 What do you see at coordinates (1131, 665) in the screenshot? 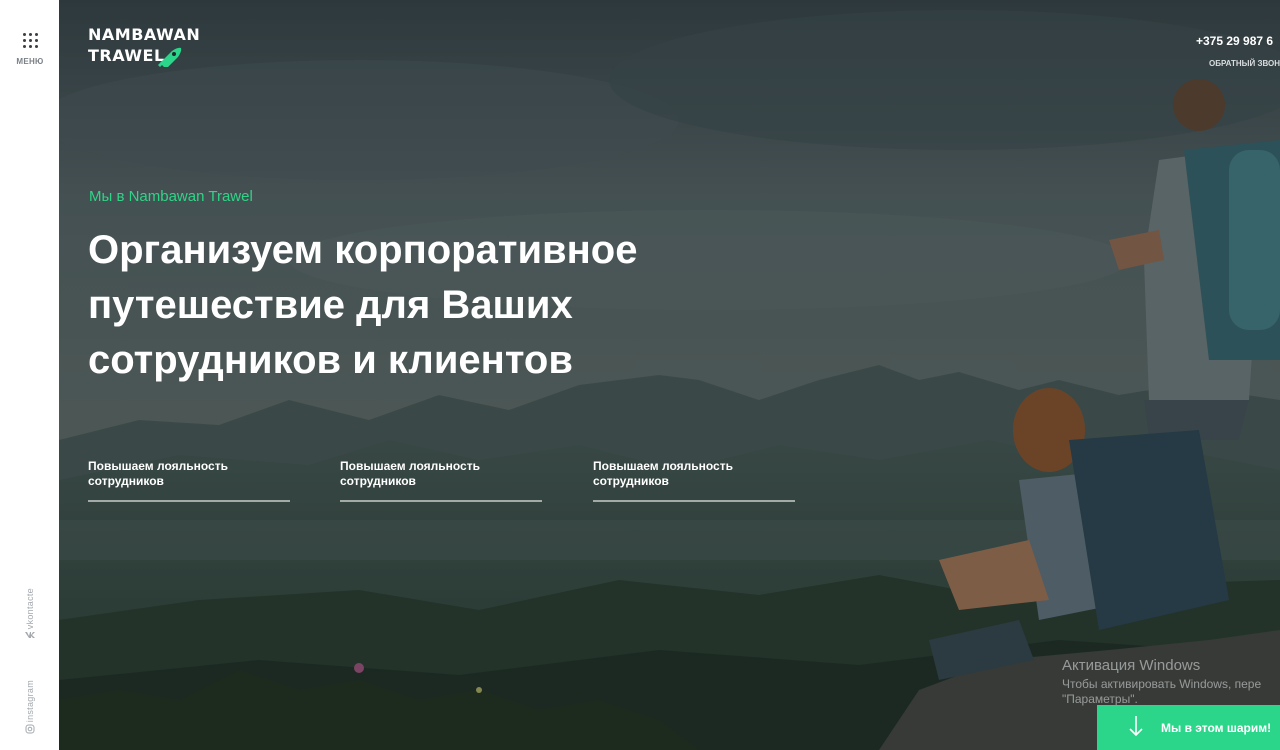
I see `watermark-title: Активация Windows` at bounding box center [1131, 665].